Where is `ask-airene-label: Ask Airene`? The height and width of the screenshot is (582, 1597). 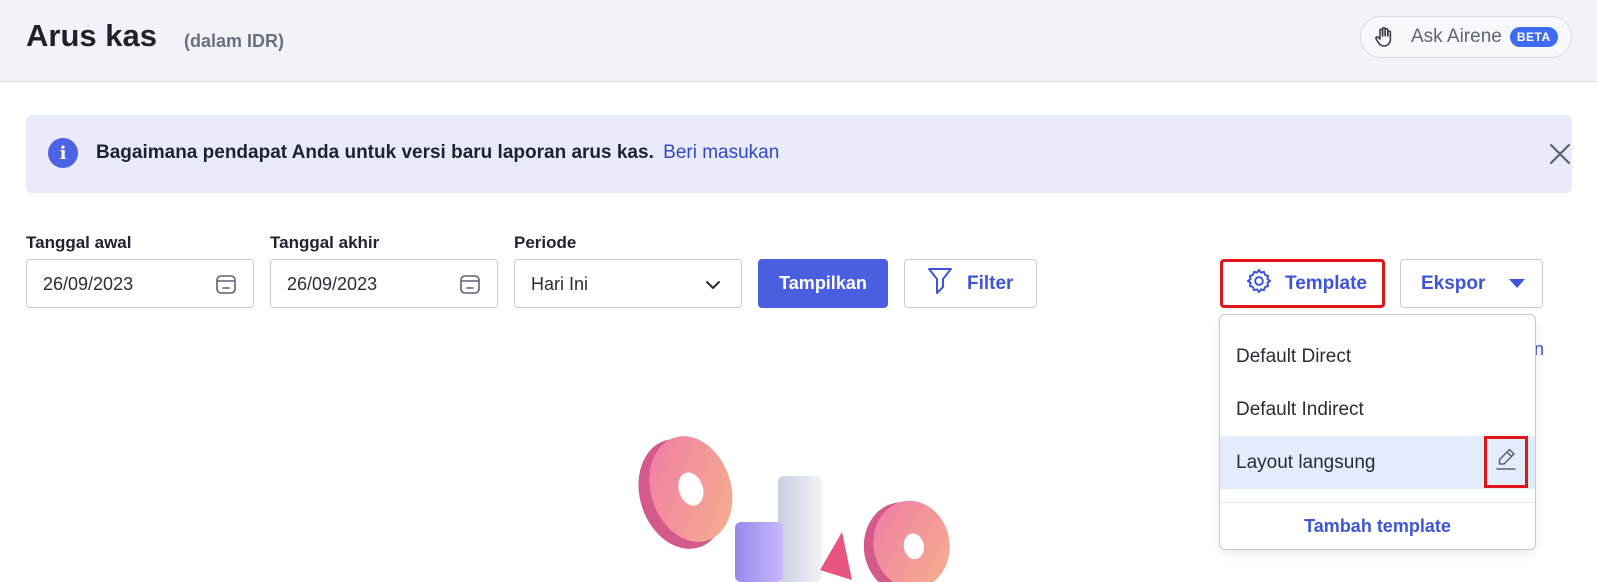 ask-airene-label: Ask Airene is located at coordinates (1456, 36).